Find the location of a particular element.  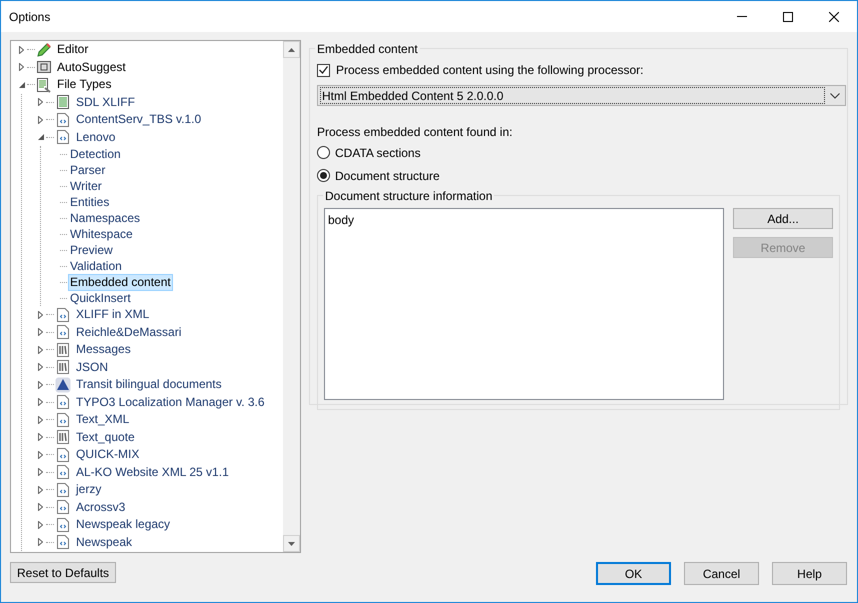

close-icon is located at coordinates (834, 17).